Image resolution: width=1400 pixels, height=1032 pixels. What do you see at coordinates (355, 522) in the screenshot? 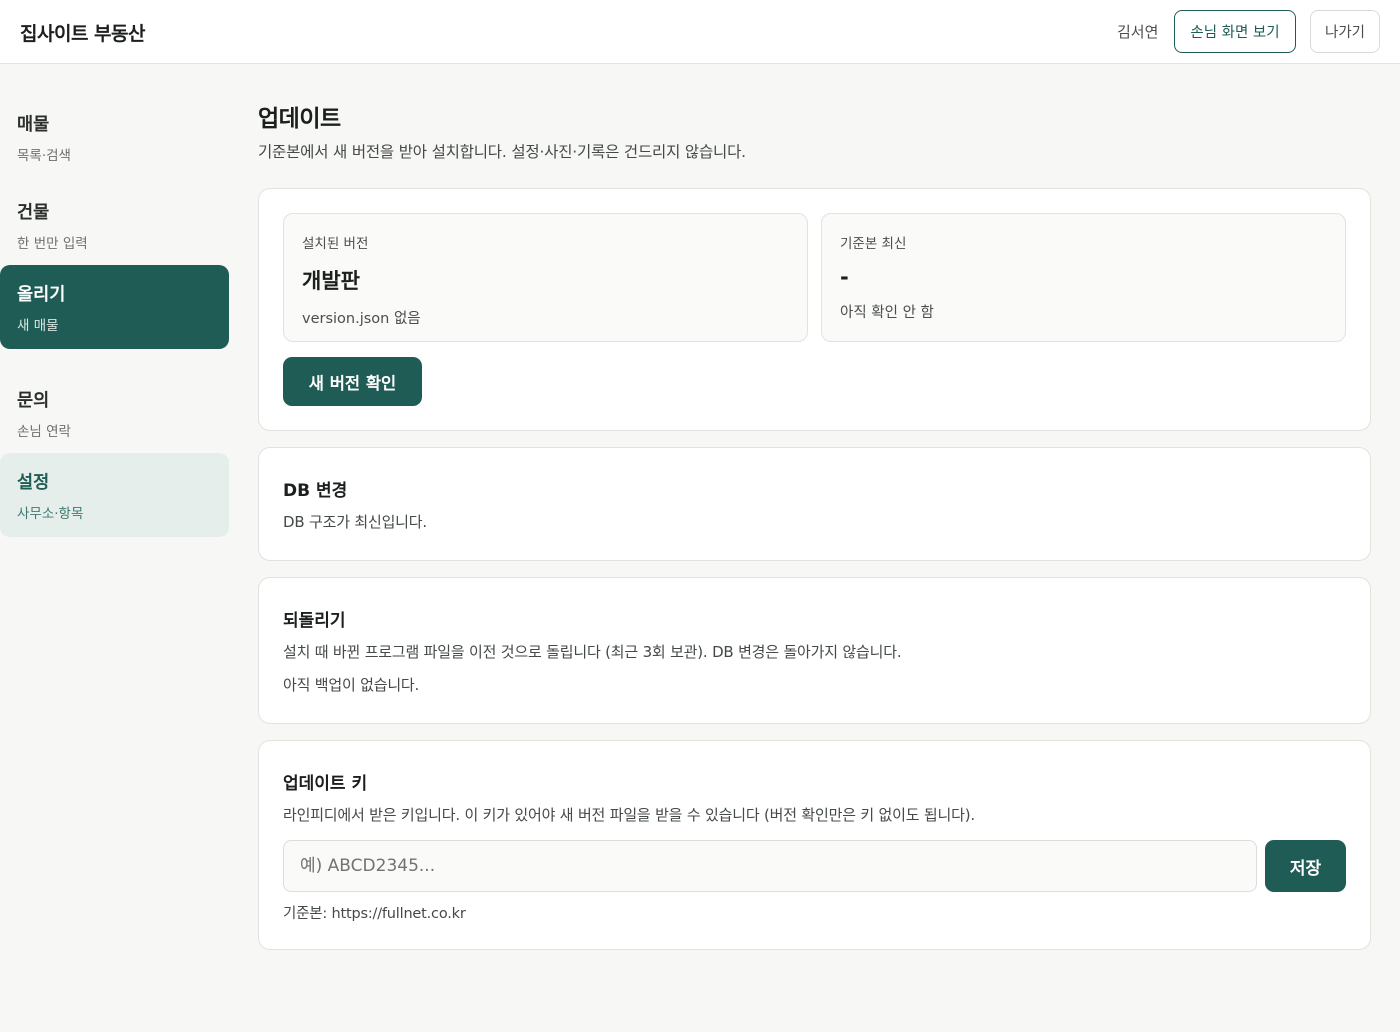
I see `db-change-status: DB 구조가 최신입니다.` at bounding box center [355, 522].